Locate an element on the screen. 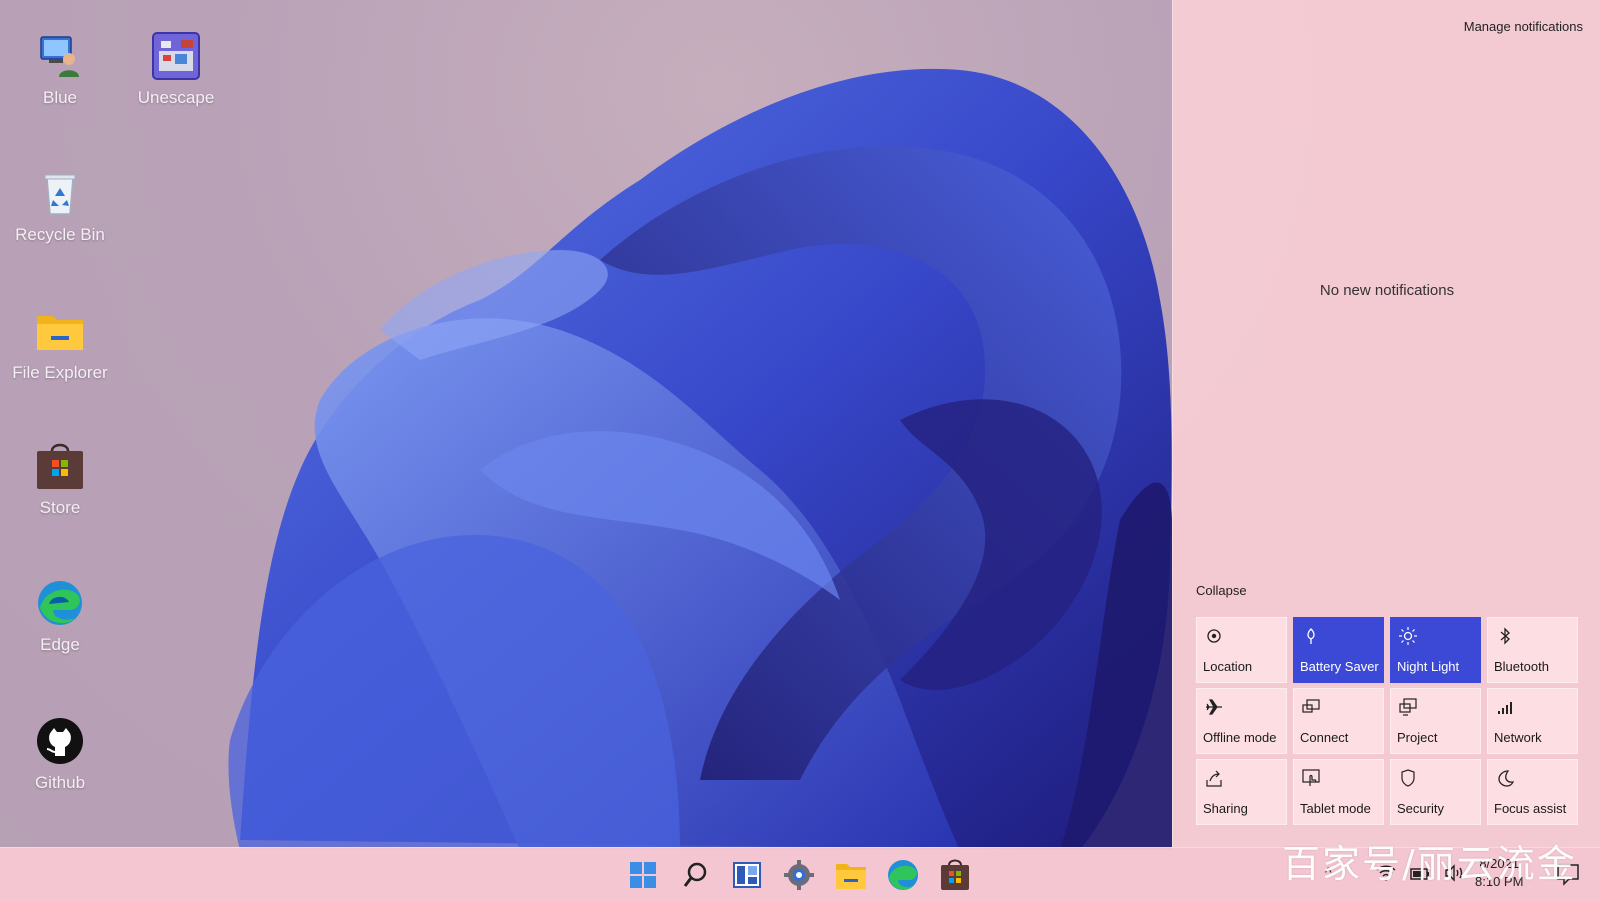 This screenshot has width=1600, height=901. start-button is located at coordinates (643, 875).